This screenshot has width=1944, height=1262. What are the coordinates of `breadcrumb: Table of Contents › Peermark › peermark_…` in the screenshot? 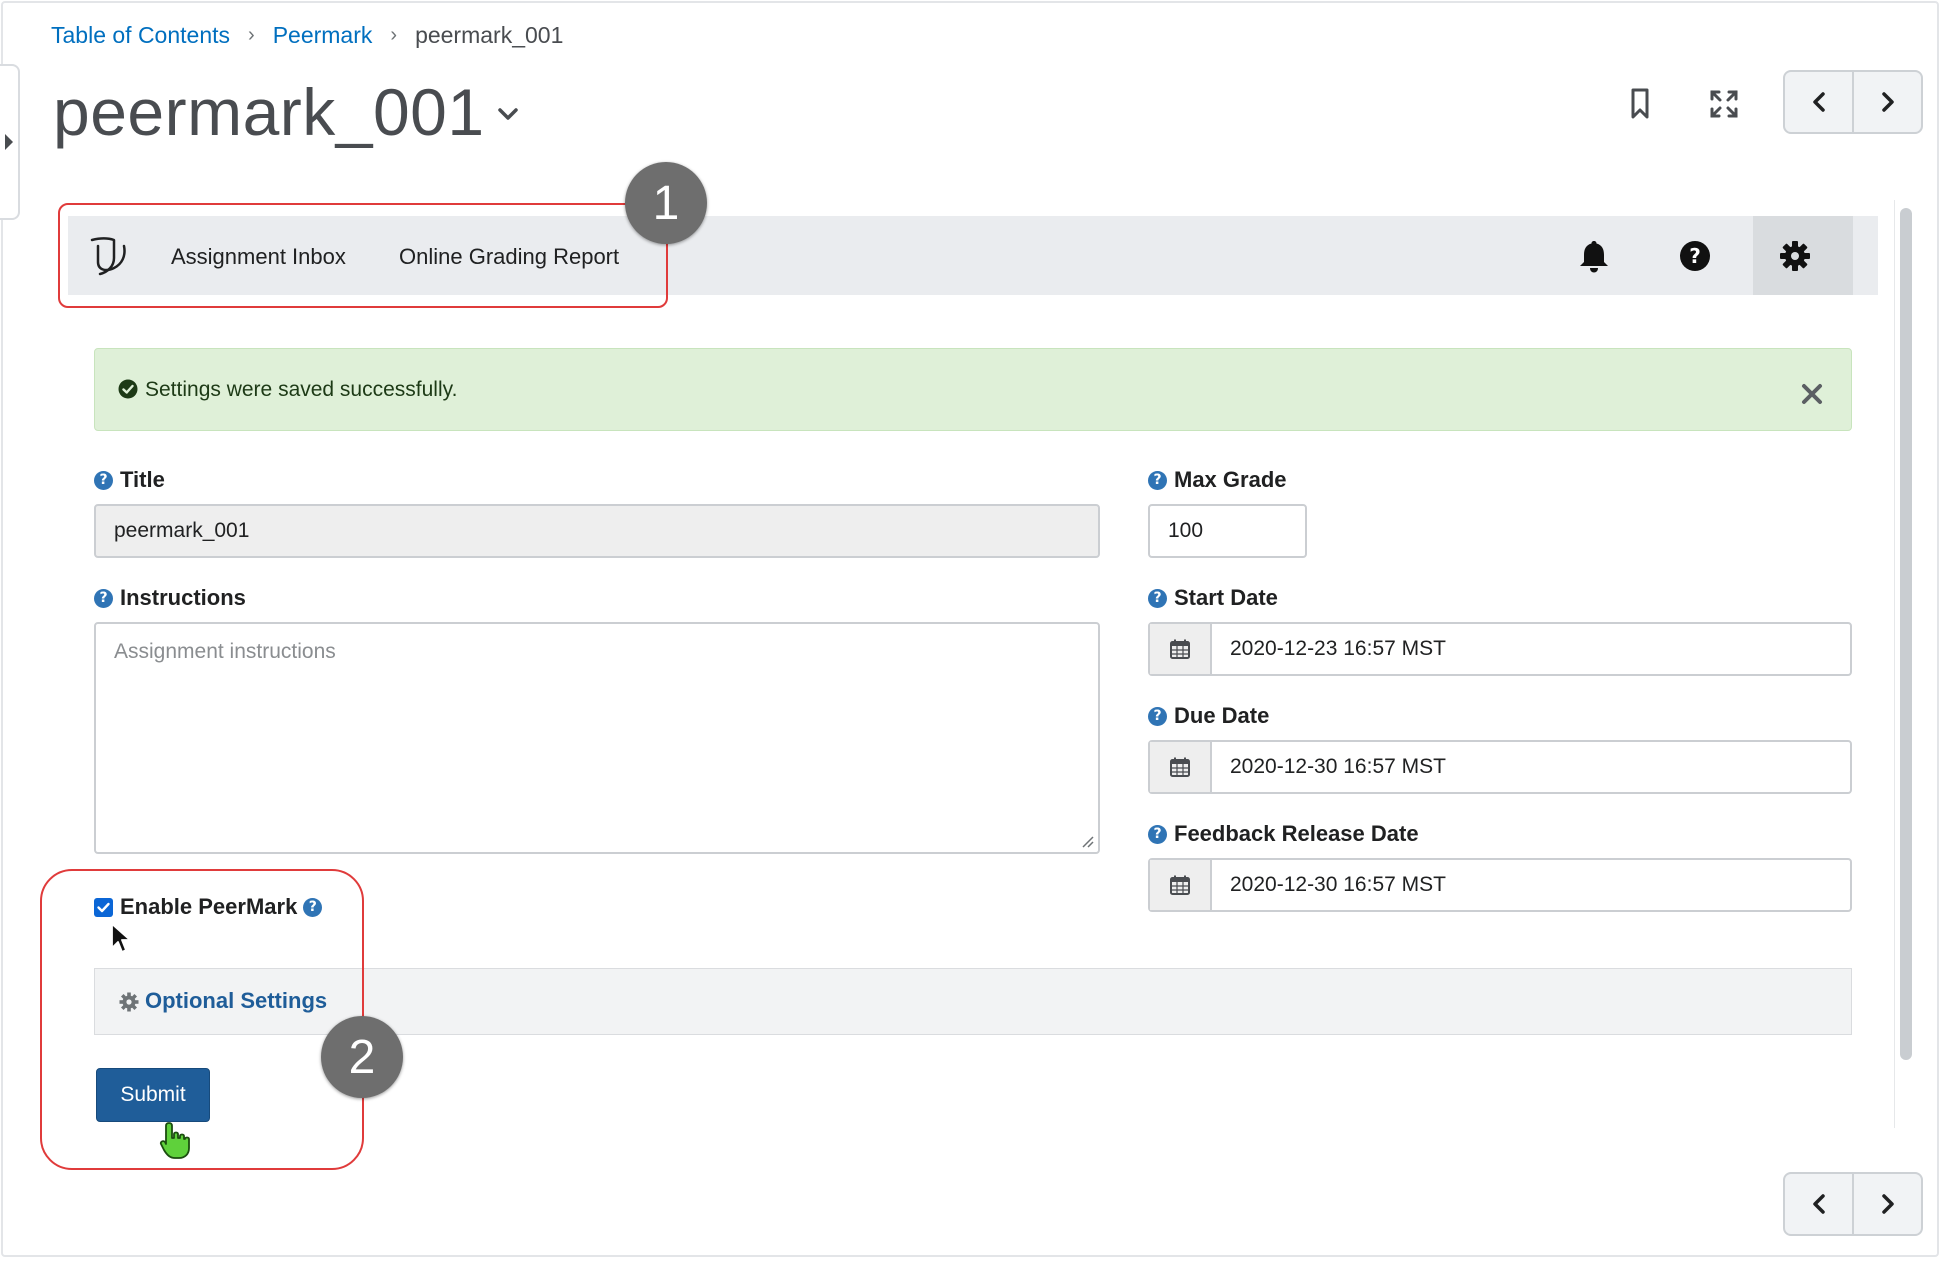 It's located at (307, 35).